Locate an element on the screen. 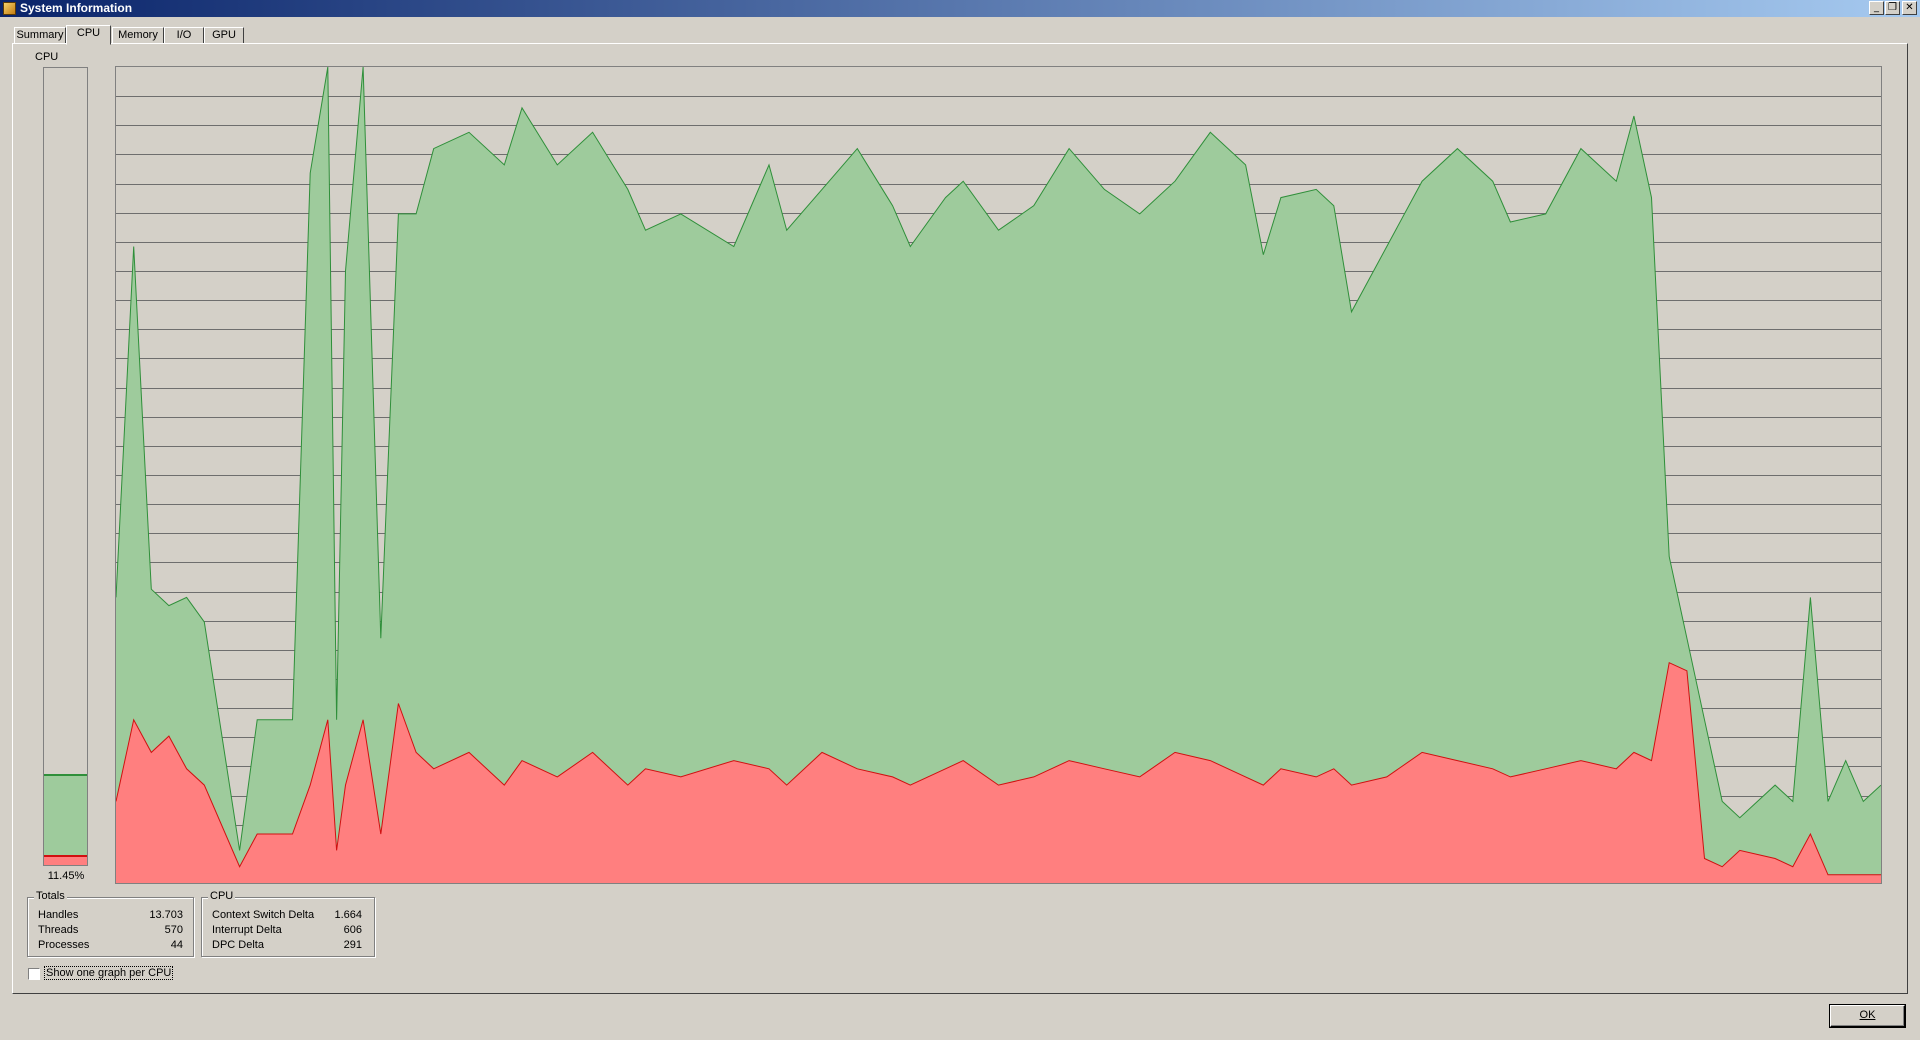 The image size is (1920, 1040). tab-io: I/O is located at coordinates (184, 35).